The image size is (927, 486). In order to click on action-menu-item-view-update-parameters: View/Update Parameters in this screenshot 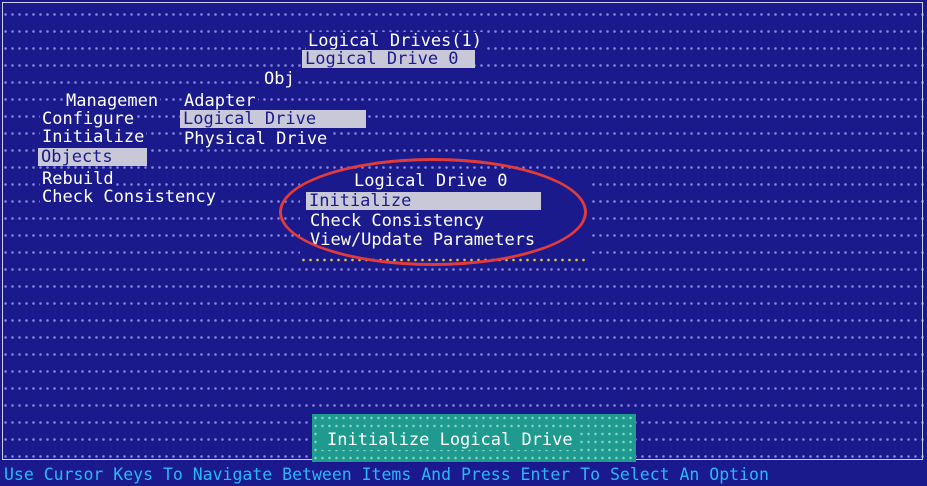, I will do `click(423, 240)`.